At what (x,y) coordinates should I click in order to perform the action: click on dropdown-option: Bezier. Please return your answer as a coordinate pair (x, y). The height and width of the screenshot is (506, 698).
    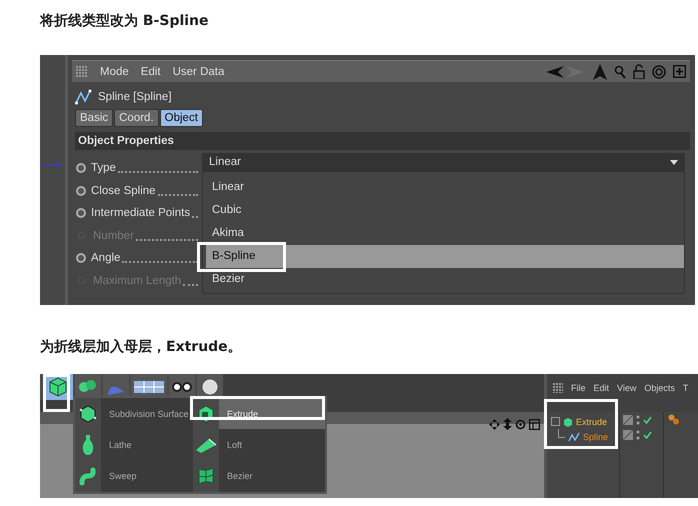
    Looking at the image, I should click on (443, 279).